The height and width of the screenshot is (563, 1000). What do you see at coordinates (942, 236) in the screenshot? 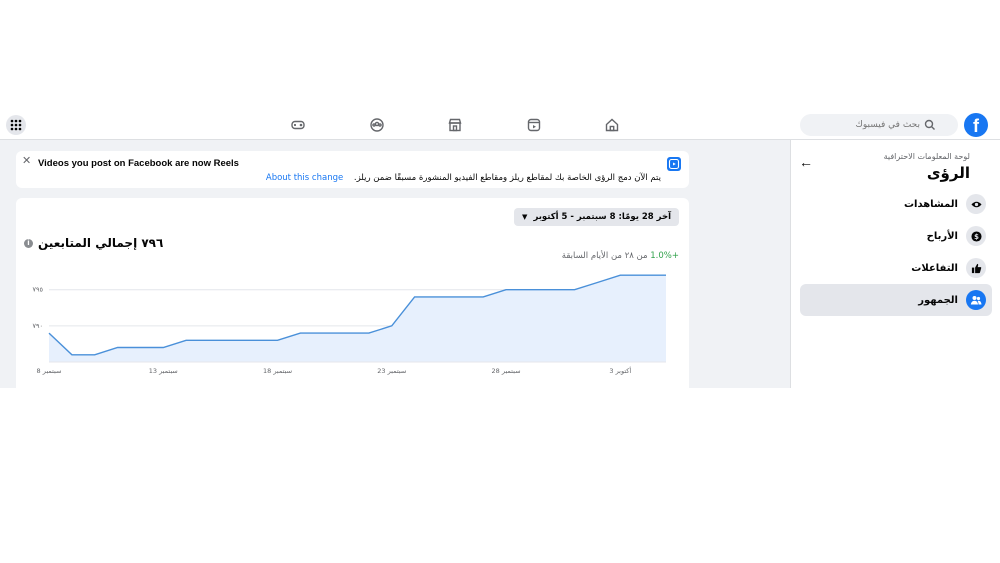
I see `sidebar-item-label: الأرباح` at bounding box center [942, 236].